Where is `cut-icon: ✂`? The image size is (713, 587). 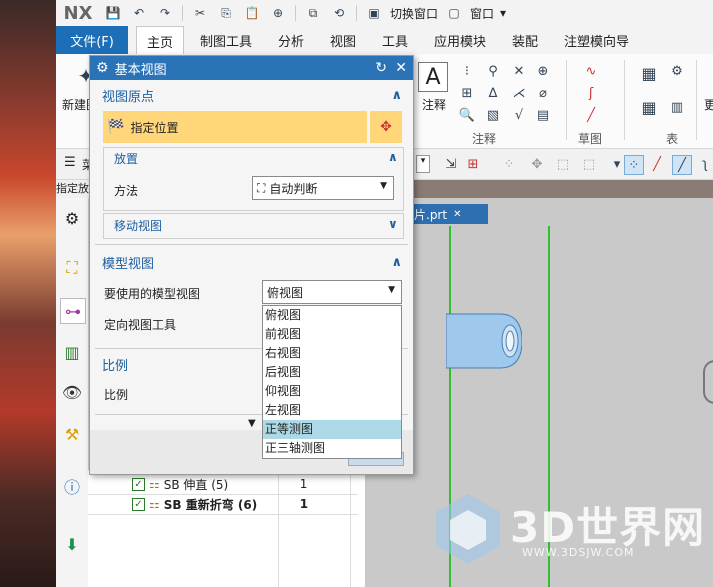 cut-icon: ✂ is located at coordinates (200, 13).